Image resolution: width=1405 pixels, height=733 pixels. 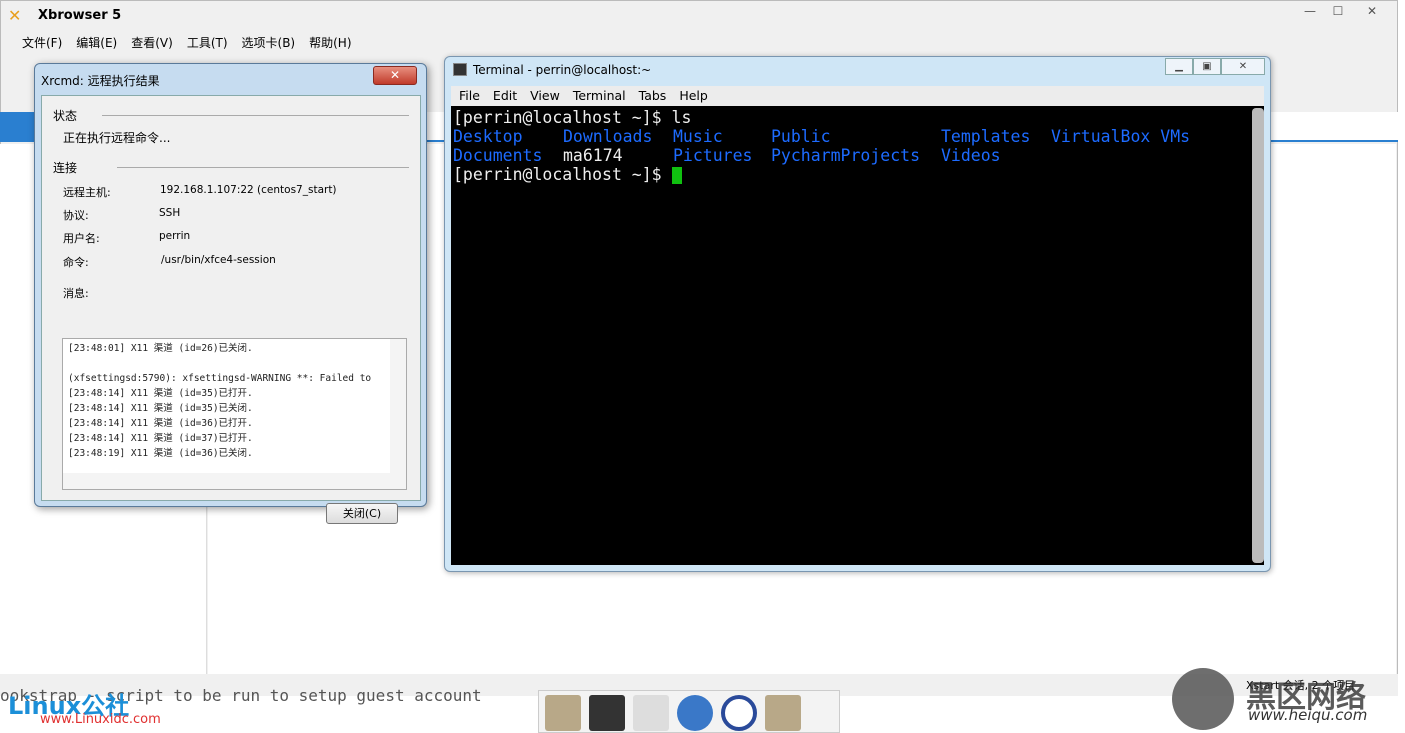 What do you see at coordinates (100, 719) in the screenshot?
I see `linux-watermark-url: www.Linuxidc.com` at bounding box center [100, 719].